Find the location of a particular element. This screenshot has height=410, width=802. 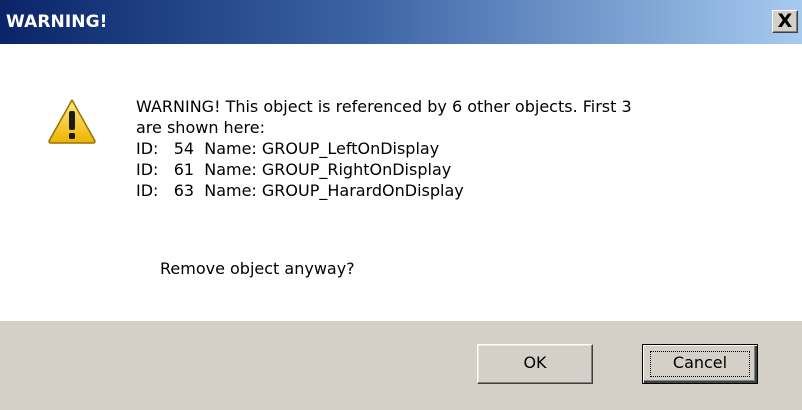

message-line: are shown here: is located at coordinates (200, 127).